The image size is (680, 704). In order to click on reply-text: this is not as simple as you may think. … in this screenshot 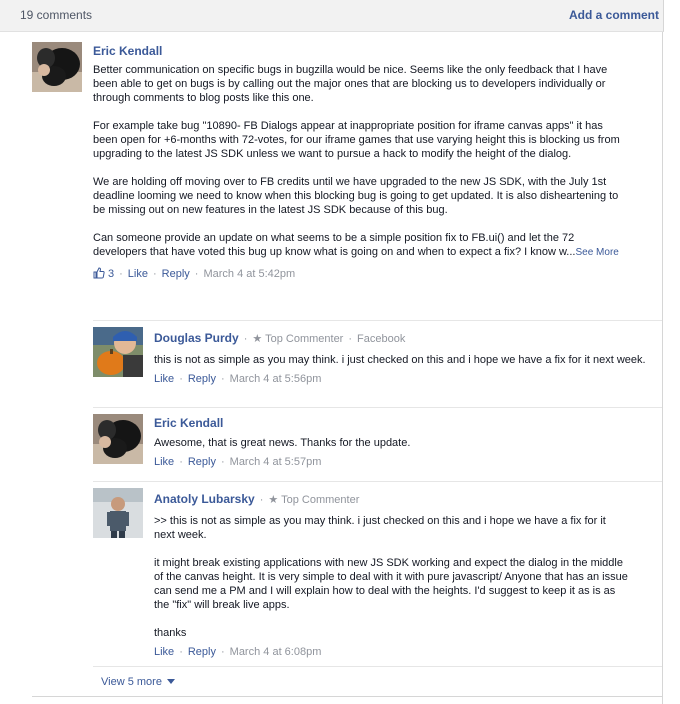, I will do `click(404, 360)`.